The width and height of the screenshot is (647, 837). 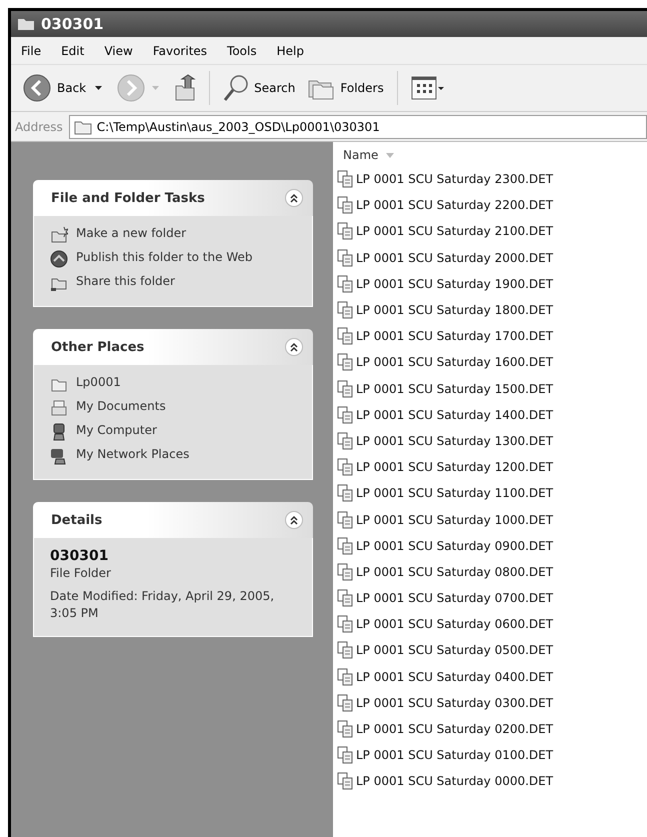 What do you see at coordinates (259, 88) in the screenshot?
I see `search-button: Search` at bounding box center [259, 88].